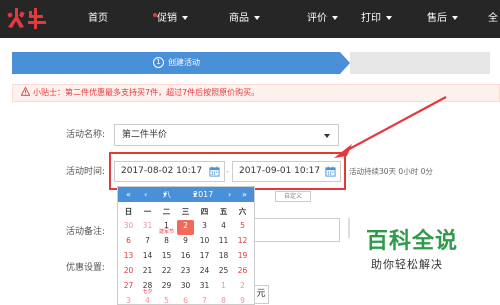  I want to click on calendar-day: 17, so click(204, 257).